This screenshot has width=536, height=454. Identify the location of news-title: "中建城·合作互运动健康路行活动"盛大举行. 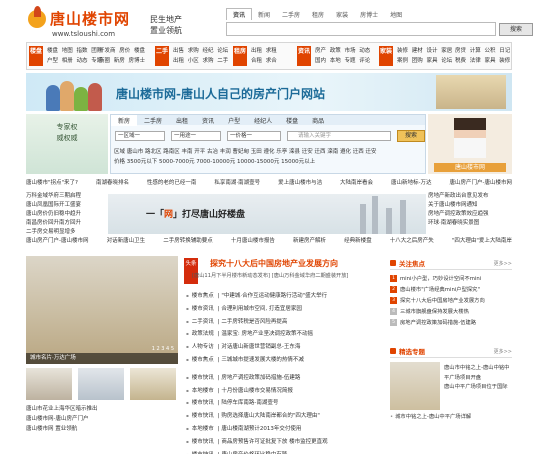
(274, 296).